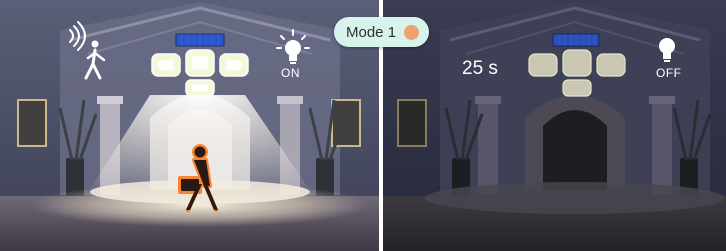 The width and height of the screenshot is (726, 251). What do you see at coordinates (371, 32) in the screenshot?
I see `mode-label: Mode 1` at bounding box center [371, 32].